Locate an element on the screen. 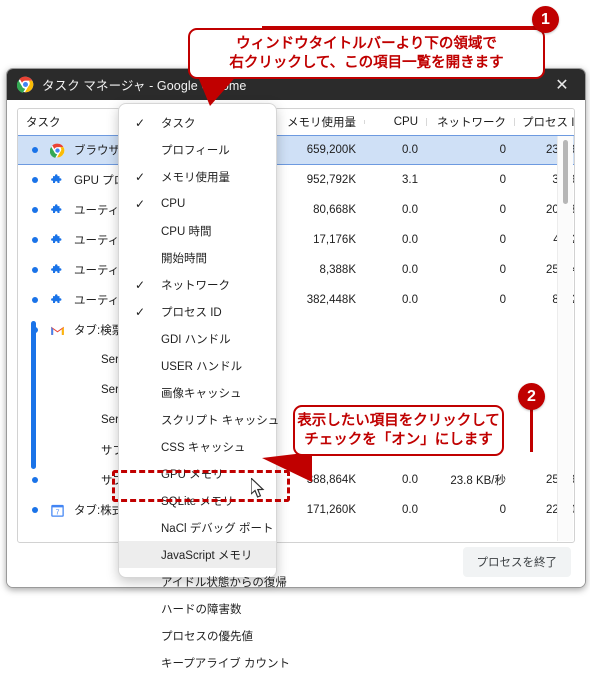 The height and width of the screenshot is (676, 590). callout-2: 表示したい項目をクリックして チェックを「オン」にします is located at coordinates (398, 430).